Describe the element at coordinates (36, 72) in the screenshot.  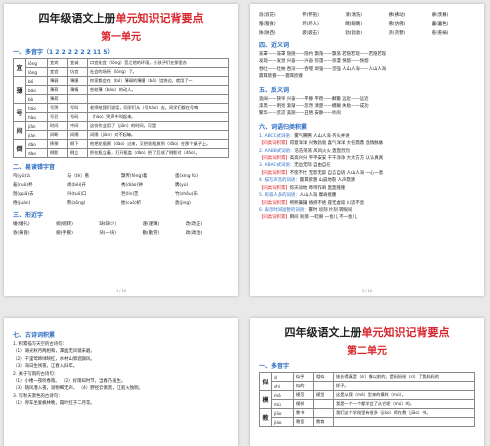
I see `pinyin-cell: lòng` at that location.